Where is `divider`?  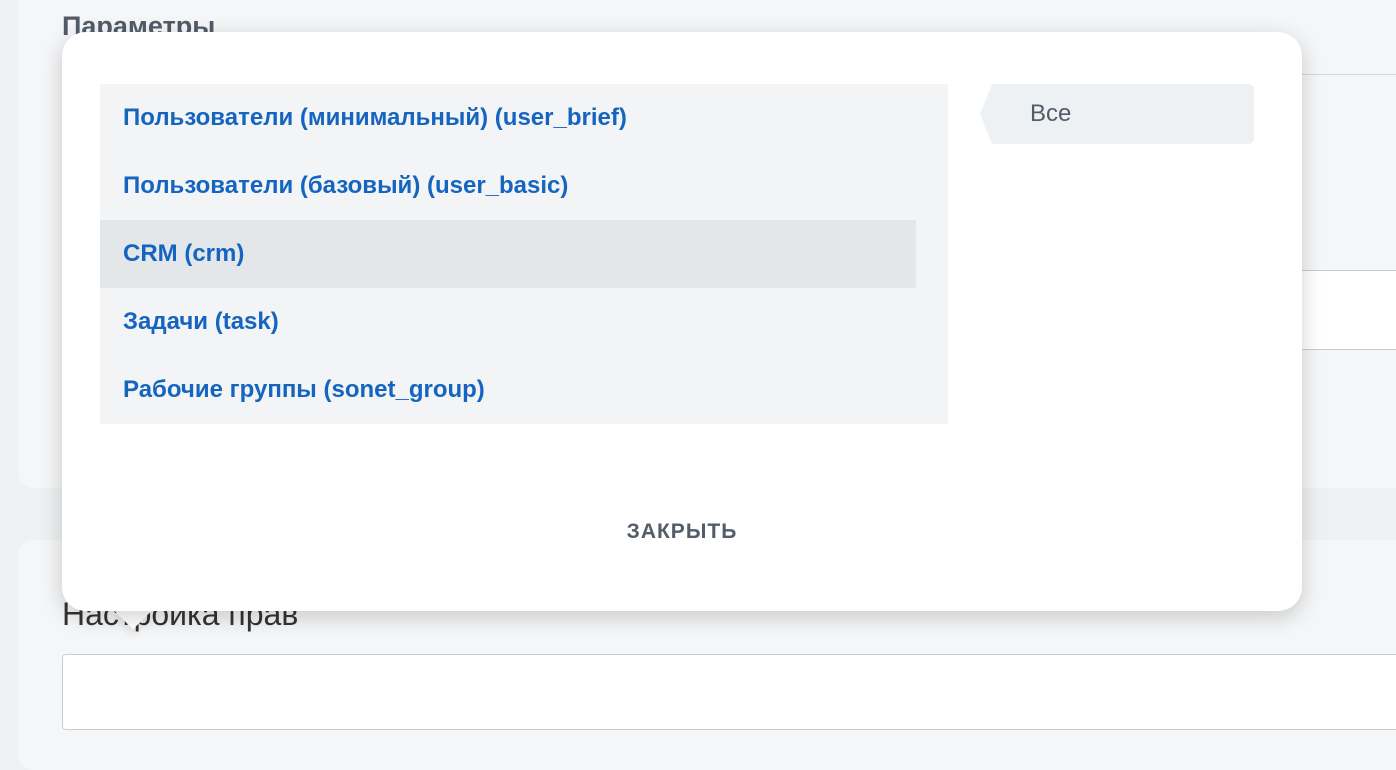 divider is located at coordinates (1343, 74).